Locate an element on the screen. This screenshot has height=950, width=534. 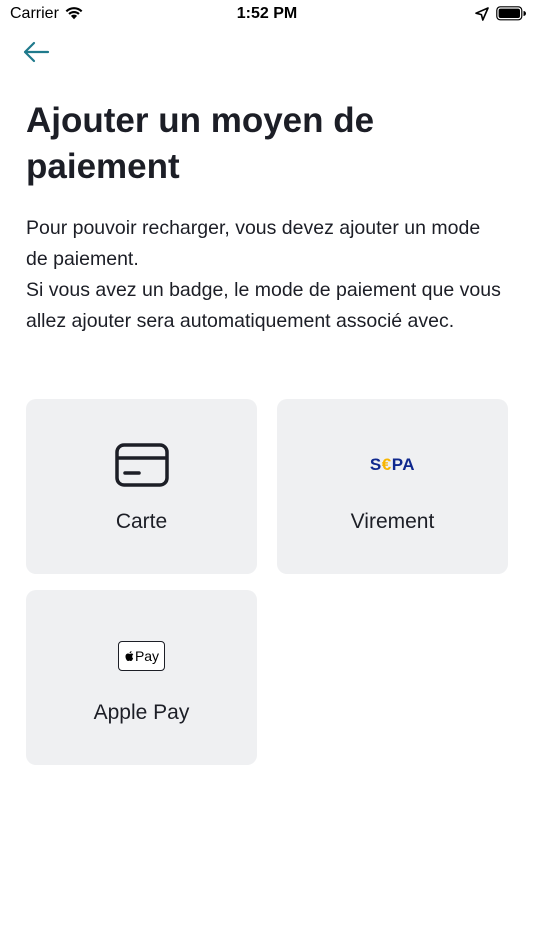
status-time: 1:52 PM is located at coordinates (267, 13).